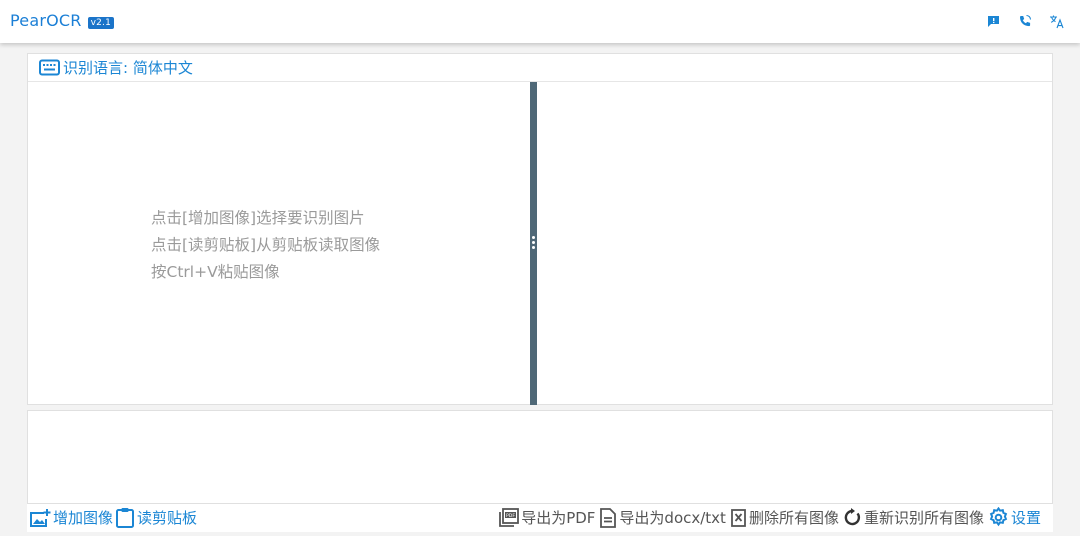  I want to click on add-image-icon, so click(40, 518).